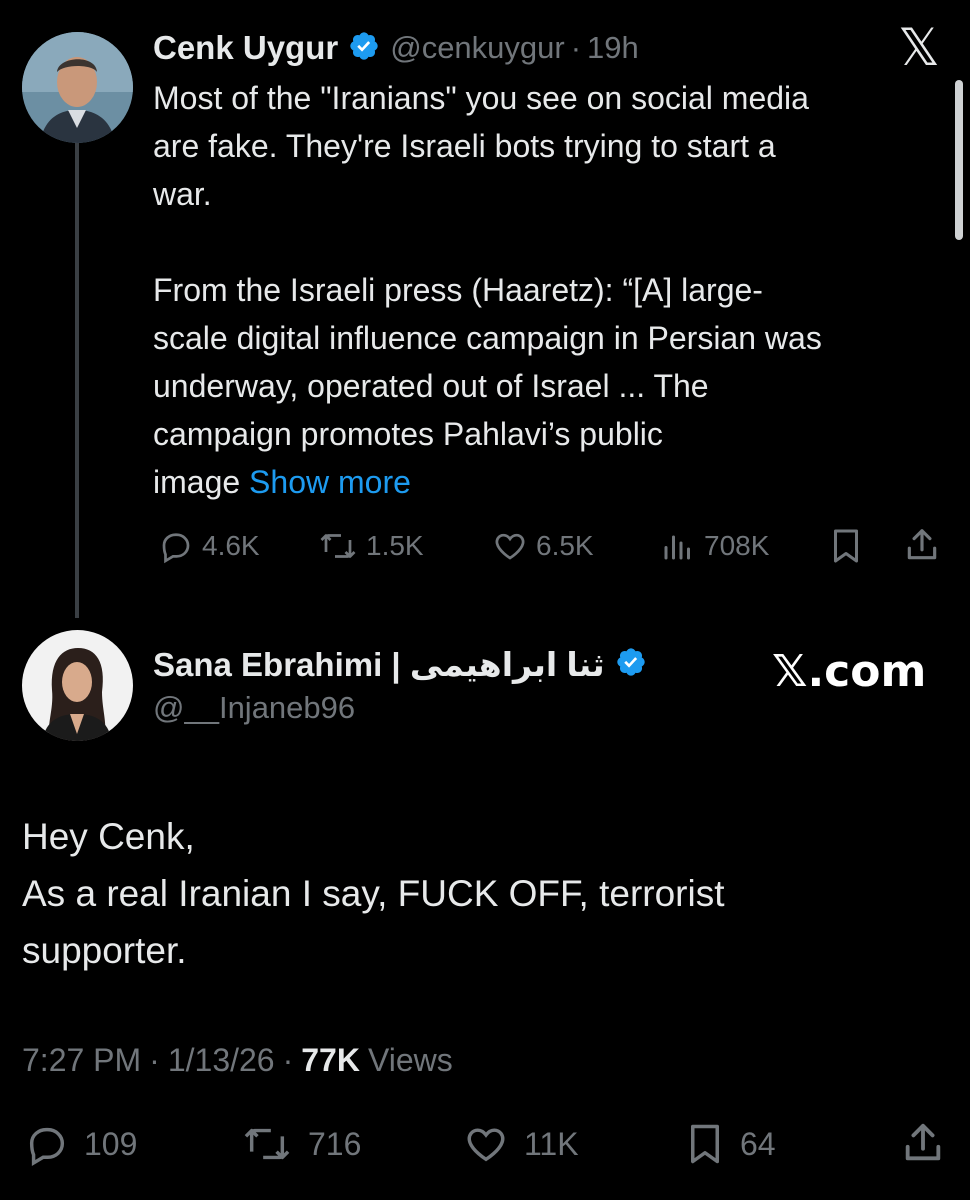  What do you see at coordinates (81, 1060) in the screenshot?
I see `post-time: 7:27 PM` at bounding box center [81, 1060].